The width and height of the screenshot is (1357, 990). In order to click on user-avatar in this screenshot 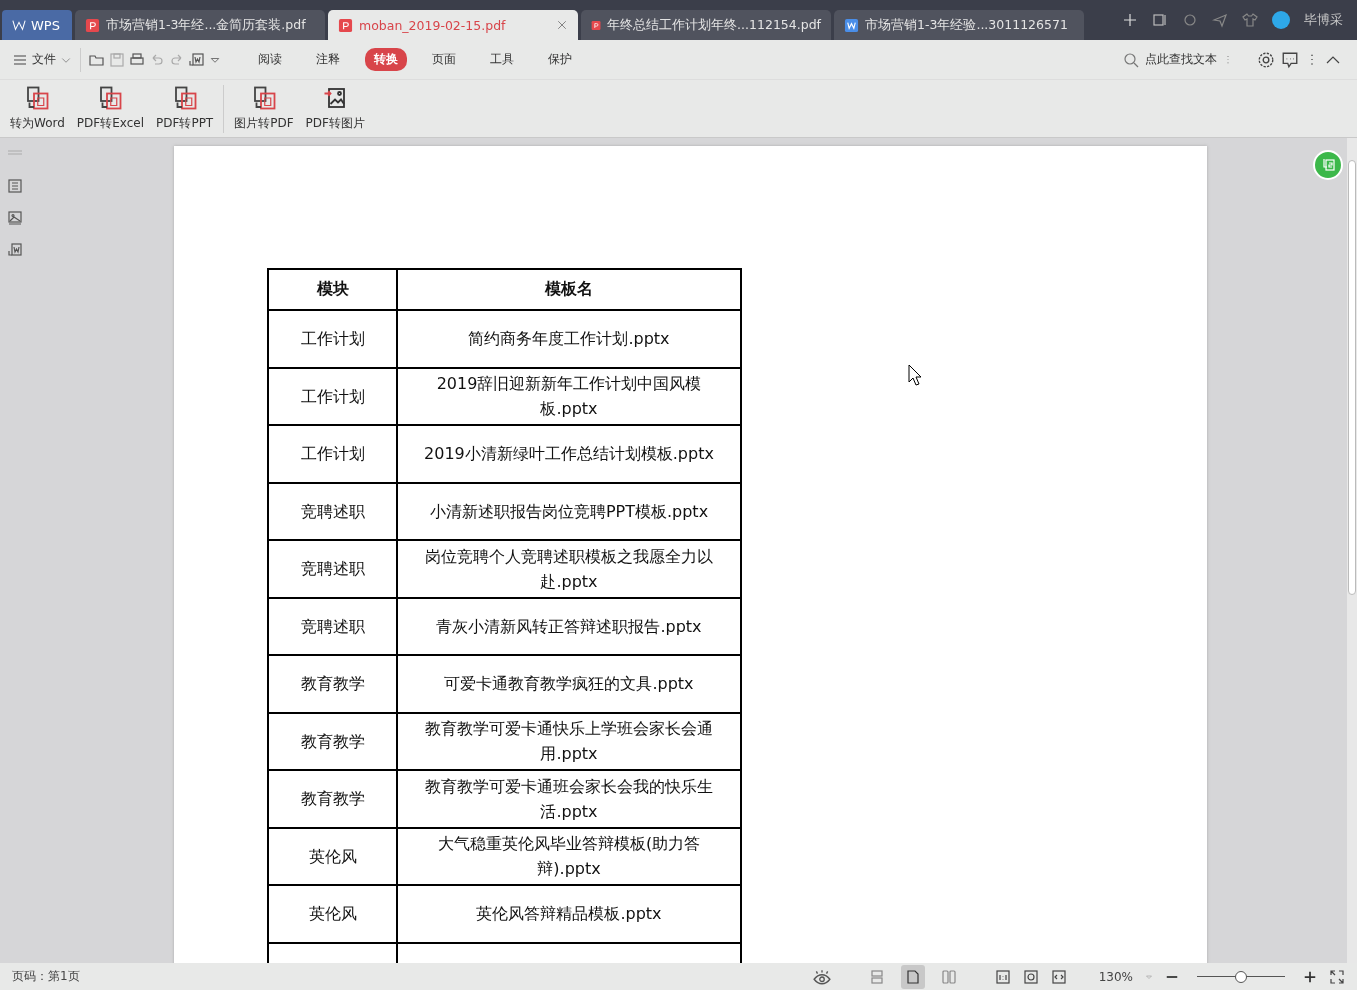, I will do `click(1281, 20)`.